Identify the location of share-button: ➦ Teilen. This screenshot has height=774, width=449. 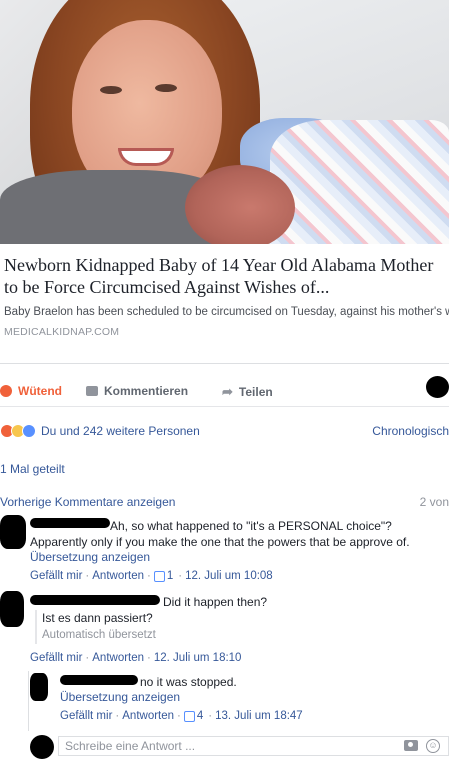
(247, 392).